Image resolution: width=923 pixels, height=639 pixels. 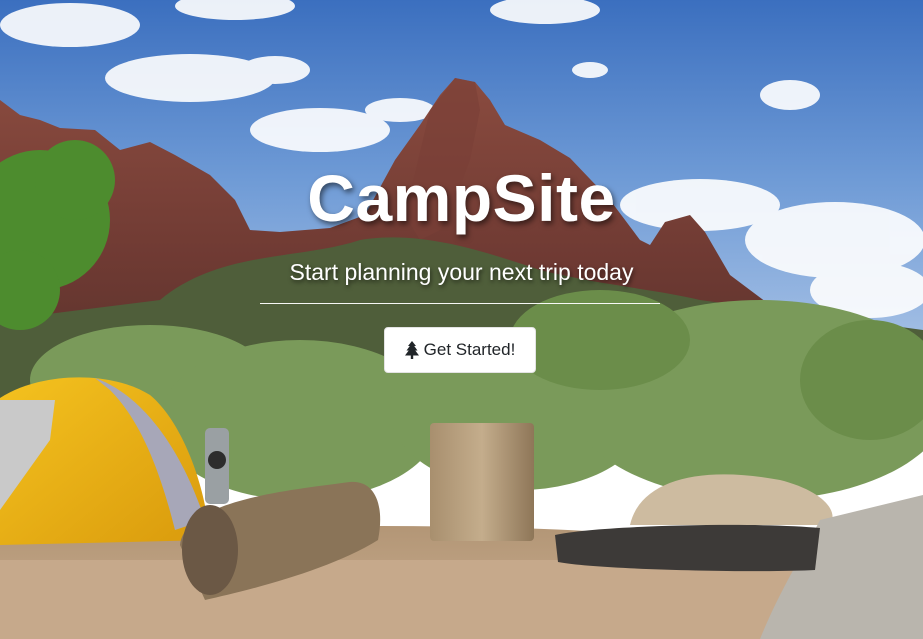 What do you see at coordinates (460, 303) in the screenshot?
I see `hero-divider` at bounding box center [460, 303].